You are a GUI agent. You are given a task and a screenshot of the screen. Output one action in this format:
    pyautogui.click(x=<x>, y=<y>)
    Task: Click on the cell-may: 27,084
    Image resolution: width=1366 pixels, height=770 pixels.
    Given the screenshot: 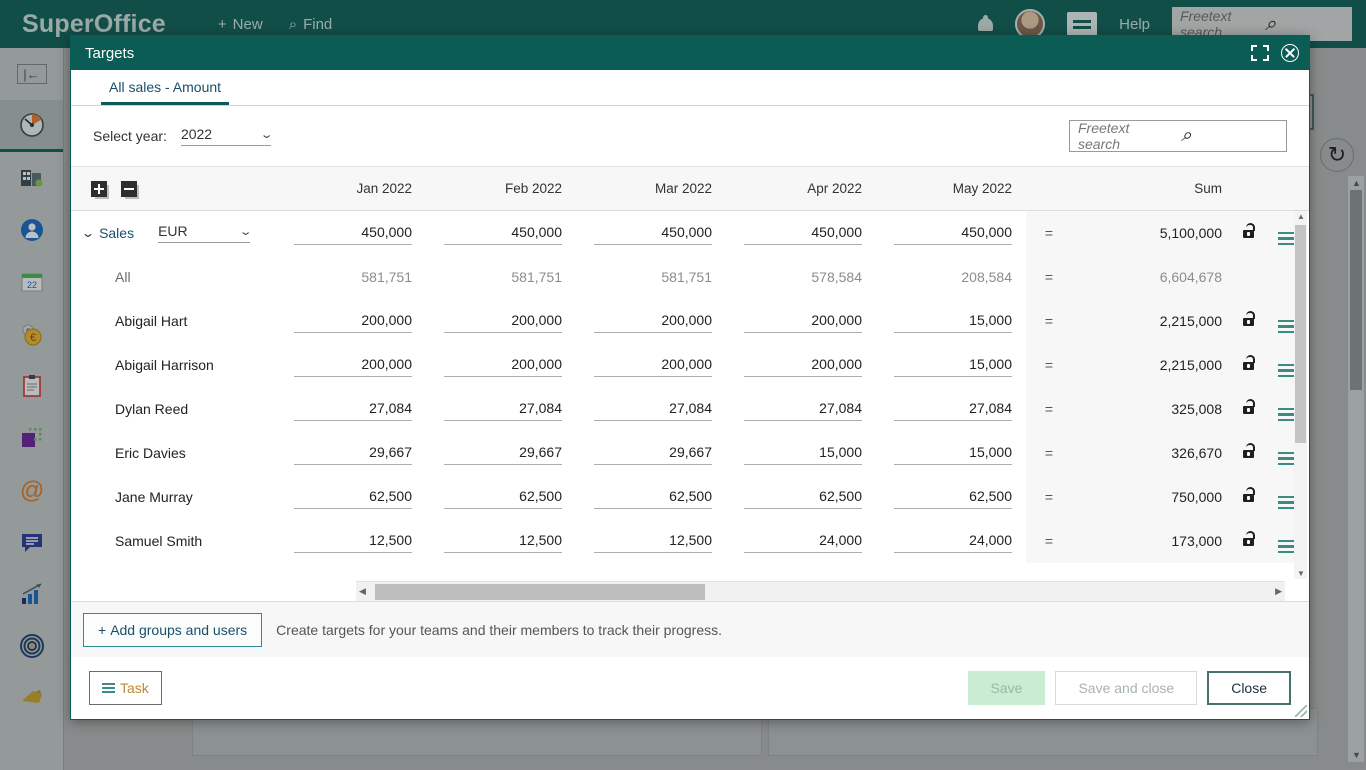 What is the action you would take?
    pyautogui.click(x=951, y=409)
    